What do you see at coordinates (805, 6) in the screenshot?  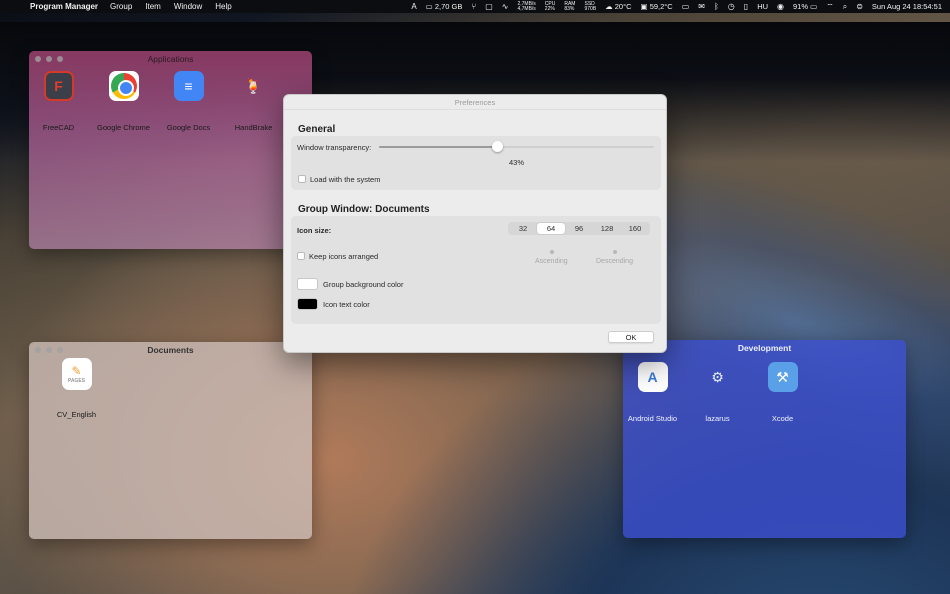 I see `battery-status: 91% ▭` at bounding box center [805, 6].